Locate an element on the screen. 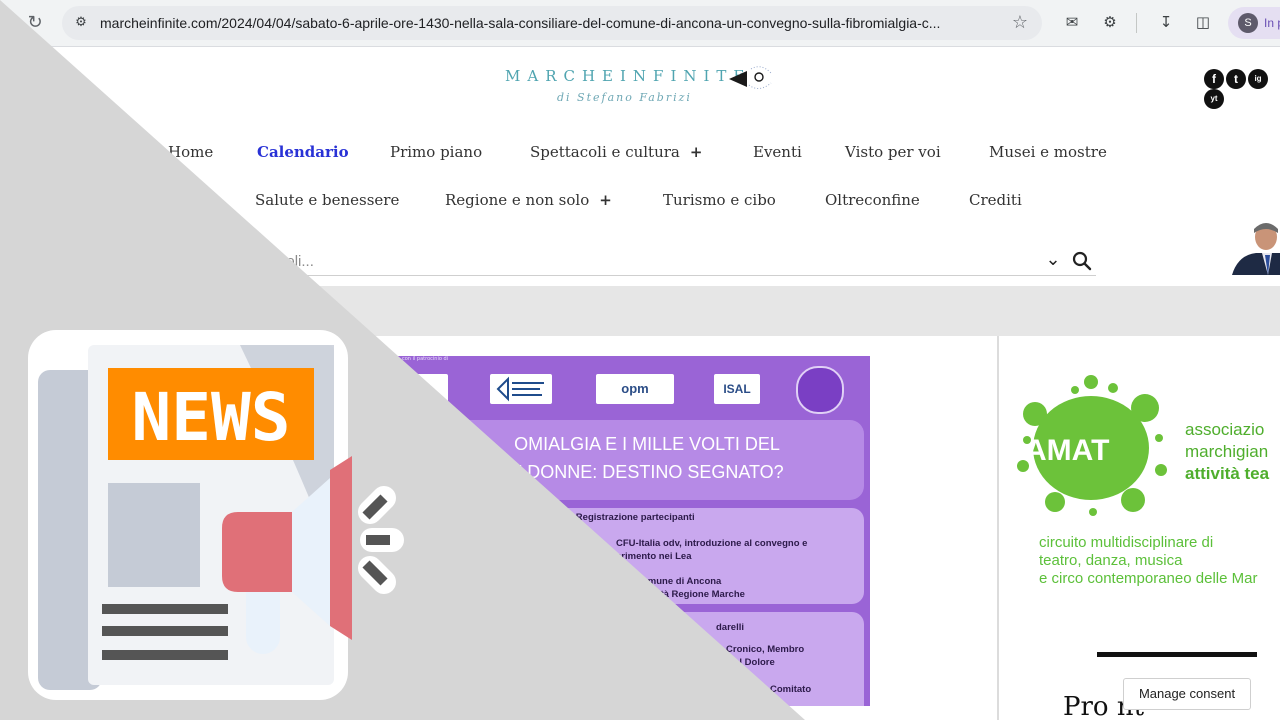 The width and height of the screenshot is (1280, 722). bookmark-star-icon: ☆ is located at coordinates (1020, 23).